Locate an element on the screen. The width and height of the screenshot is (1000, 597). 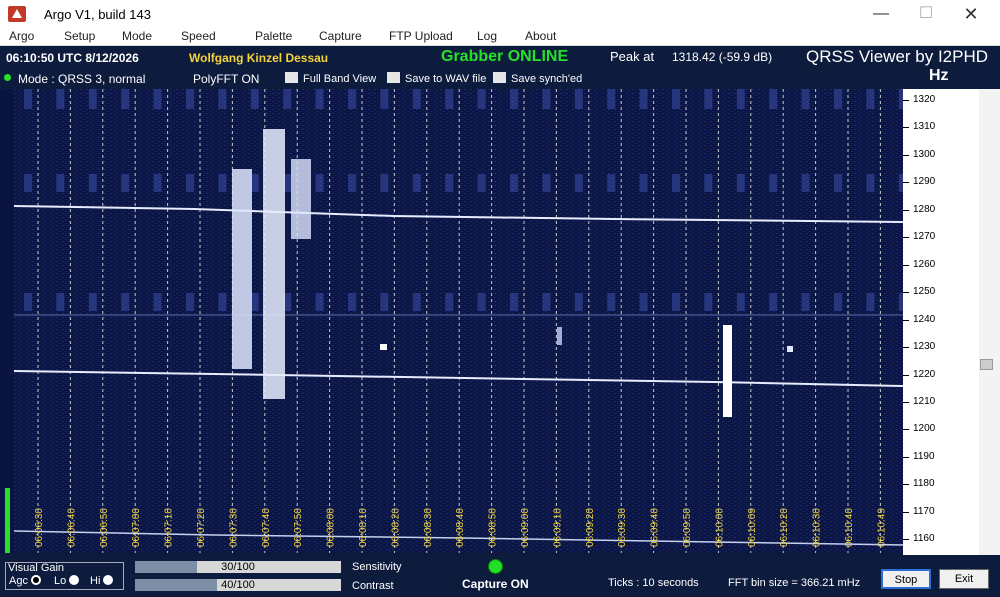
menu-capture: Capture is located at coordinates (340, 36).